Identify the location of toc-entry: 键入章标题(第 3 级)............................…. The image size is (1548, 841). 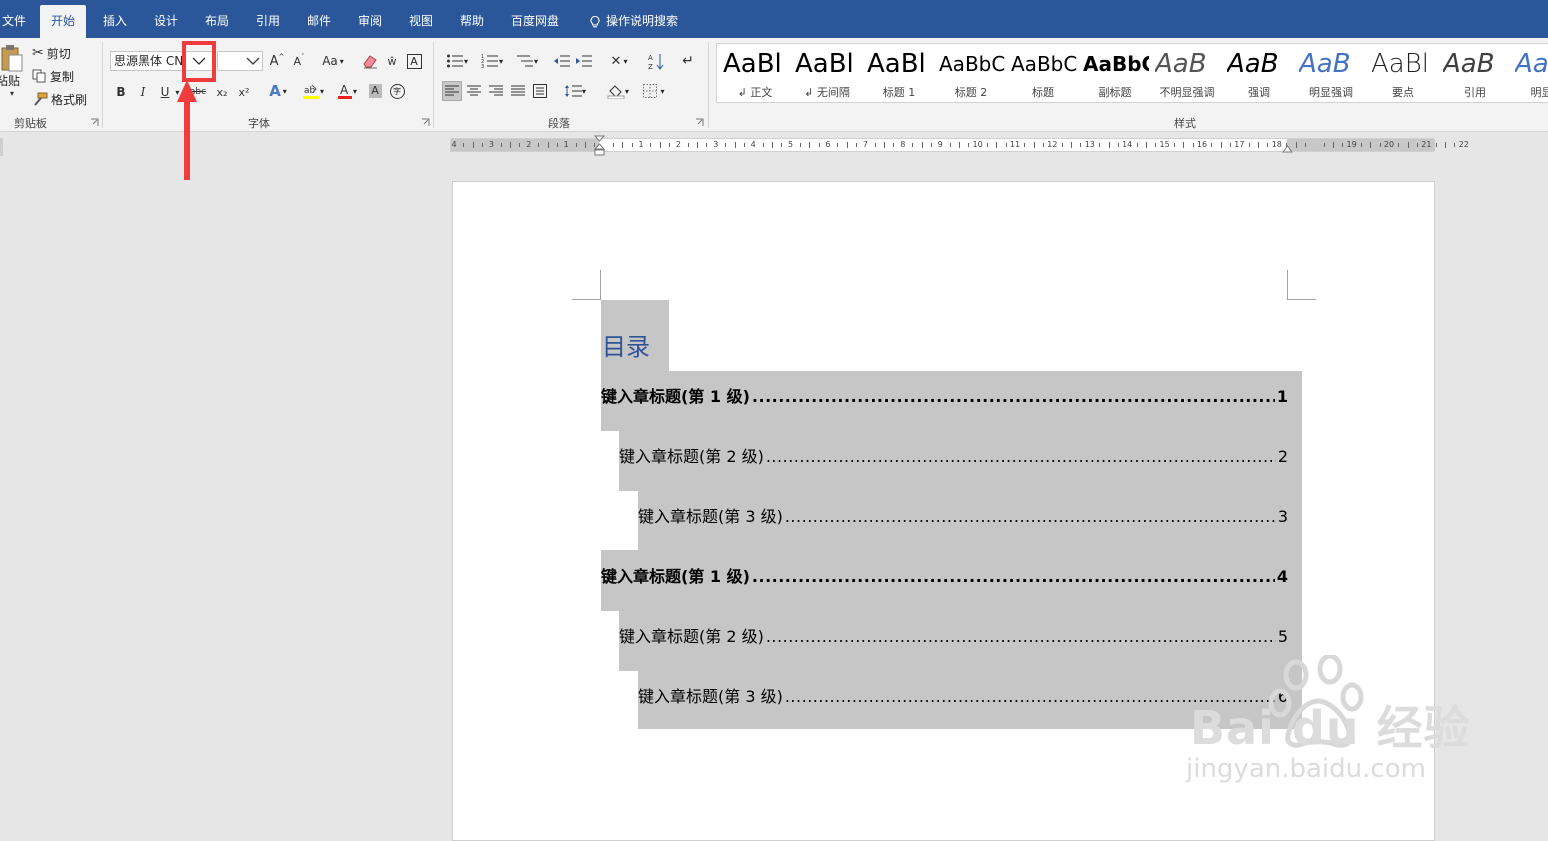
(963, 517).